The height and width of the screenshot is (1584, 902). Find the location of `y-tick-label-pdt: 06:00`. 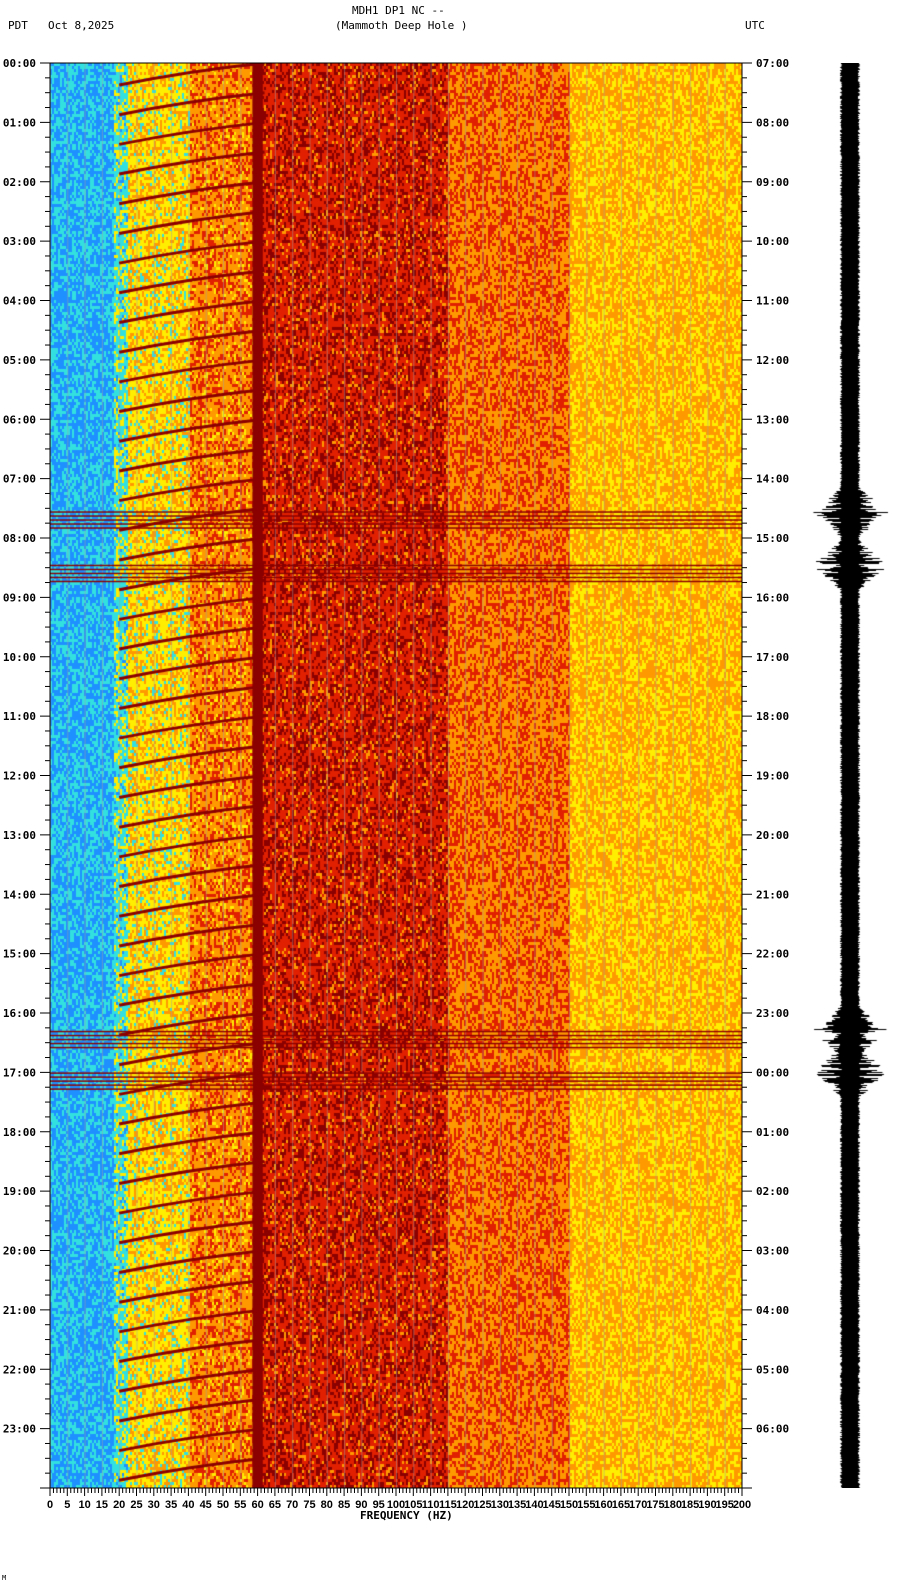

y-tick-label-pdt: 06:00 is located at coordinates (19, 419).